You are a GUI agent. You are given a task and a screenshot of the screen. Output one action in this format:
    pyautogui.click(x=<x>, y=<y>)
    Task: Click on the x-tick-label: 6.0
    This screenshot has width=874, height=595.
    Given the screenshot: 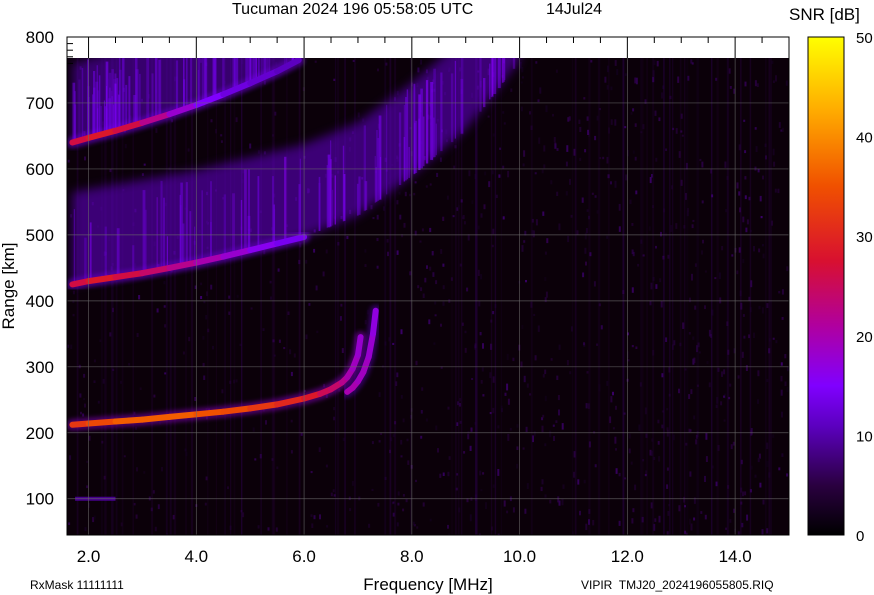 What is the action you would take?
    pyautogui.click(x=304, y=556)
    